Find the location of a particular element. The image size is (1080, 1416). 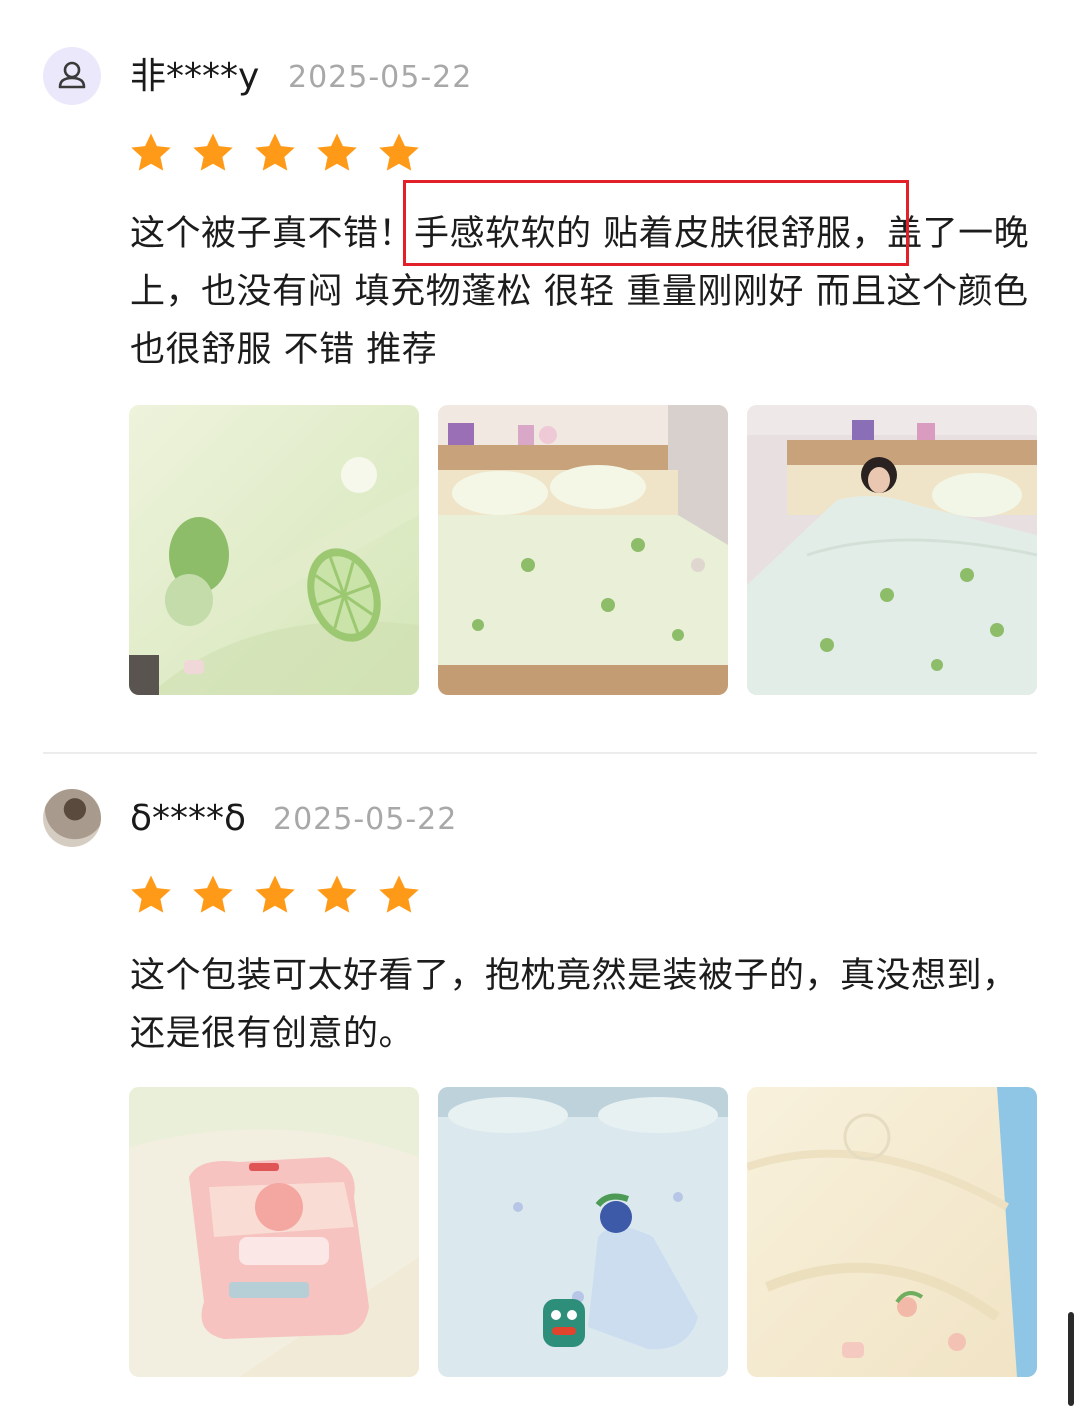

person-icon is located at coordinates (72, 75).